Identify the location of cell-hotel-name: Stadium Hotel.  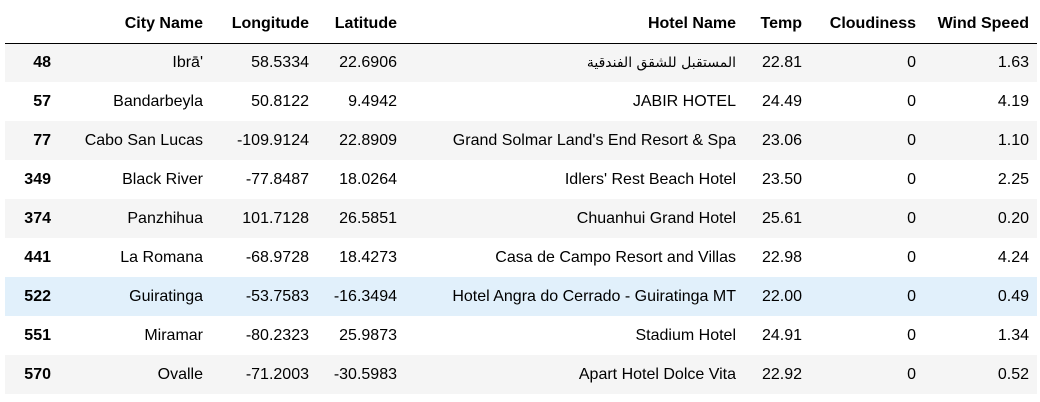
(686, 335).